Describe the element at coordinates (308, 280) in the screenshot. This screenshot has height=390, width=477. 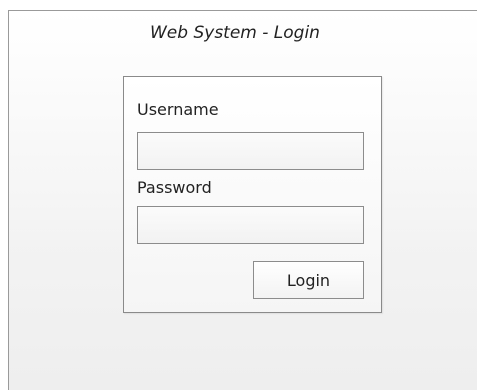
I see `login-button: Login` at that location.